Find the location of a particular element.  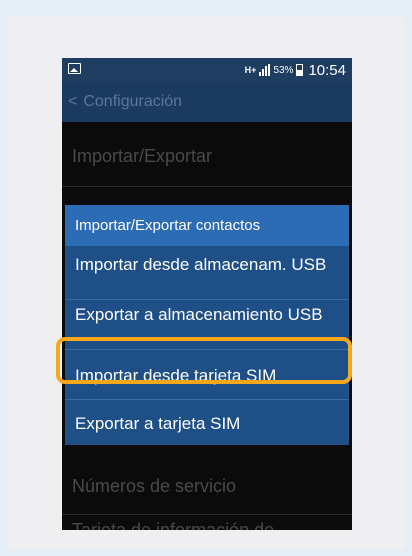

settings-item-service-numbers: Números de servicio is located at coordinates (207, 486).